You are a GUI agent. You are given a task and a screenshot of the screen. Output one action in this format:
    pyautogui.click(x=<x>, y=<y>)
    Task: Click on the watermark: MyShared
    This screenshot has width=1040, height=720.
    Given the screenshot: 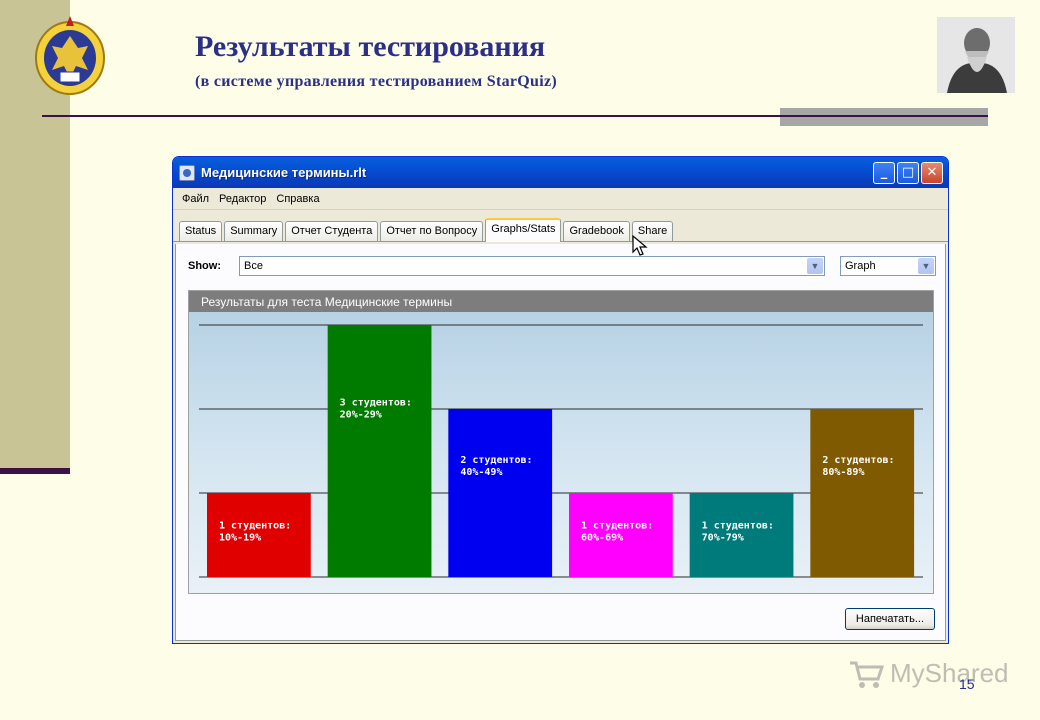 What is the action you would take?
    pyautogui.click(x=928, y=673)
    